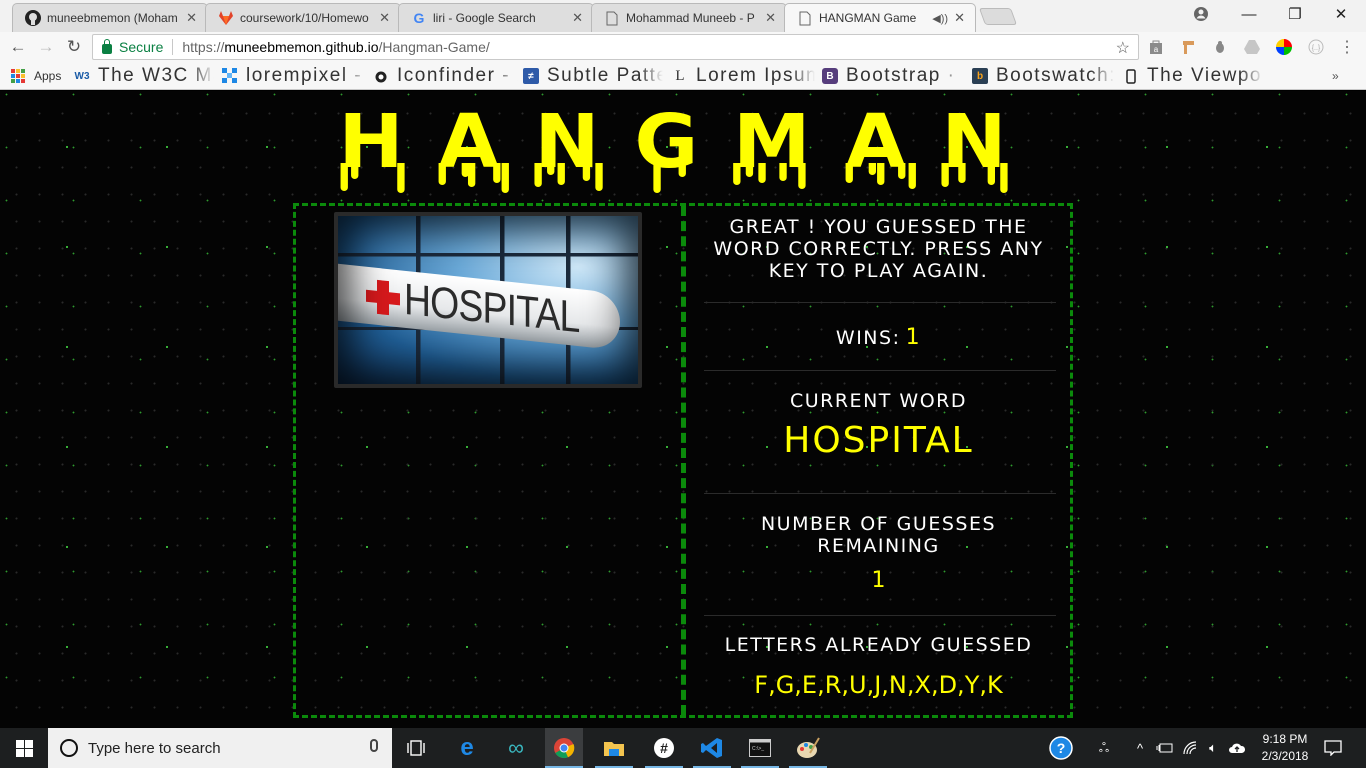 Image resolution: width=1366 pixels, height=768 pixels. I want to click on google-drive-icon, so click(1252, 47).